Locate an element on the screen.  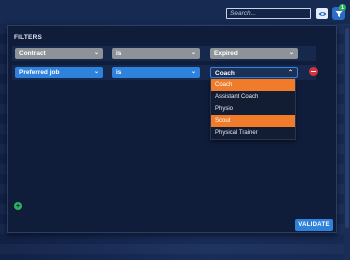
page-scrollbar is located at coordinates (347, 143).